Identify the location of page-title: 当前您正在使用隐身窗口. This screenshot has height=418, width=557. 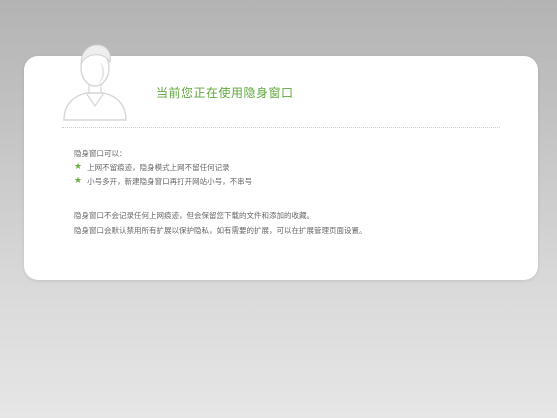
(225, 93).